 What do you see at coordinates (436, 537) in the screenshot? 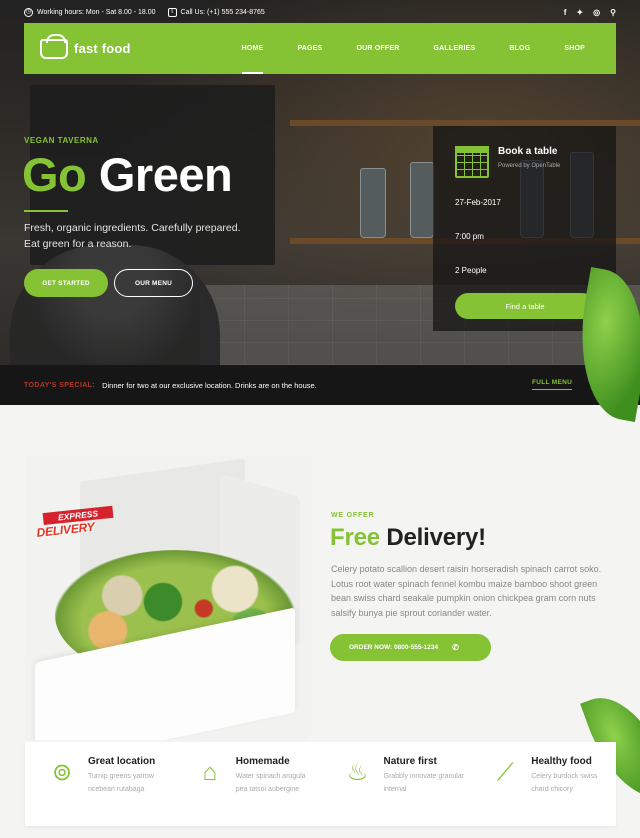
I see `offer-title-rest: Delivery!` at bounding box center [436, 537].